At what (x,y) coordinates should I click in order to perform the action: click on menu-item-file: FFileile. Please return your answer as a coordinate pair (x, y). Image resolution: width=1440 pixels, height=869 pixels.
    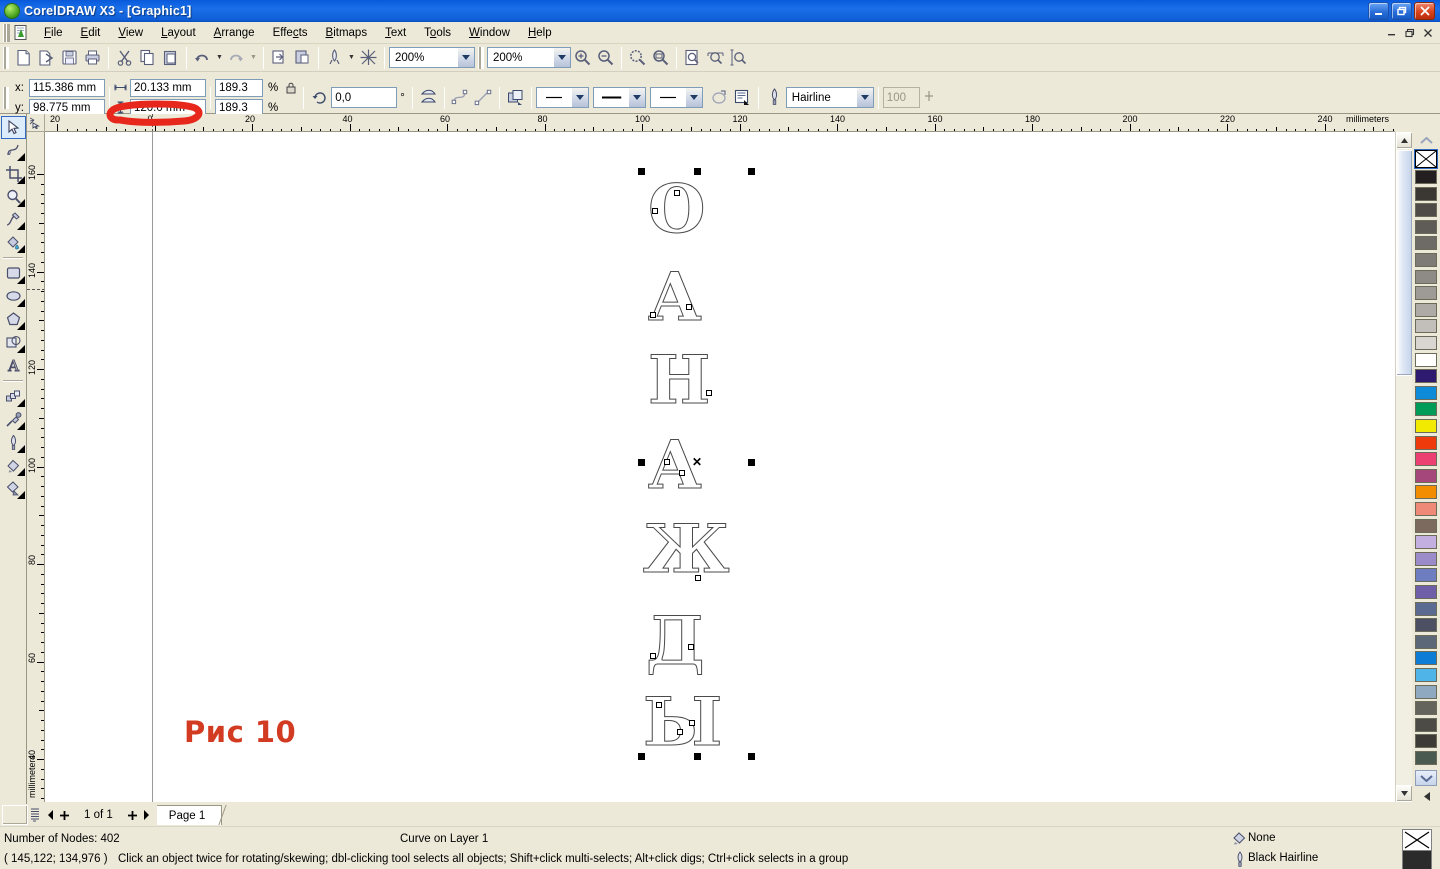
    Looking at the image, I should click on (53, 33).